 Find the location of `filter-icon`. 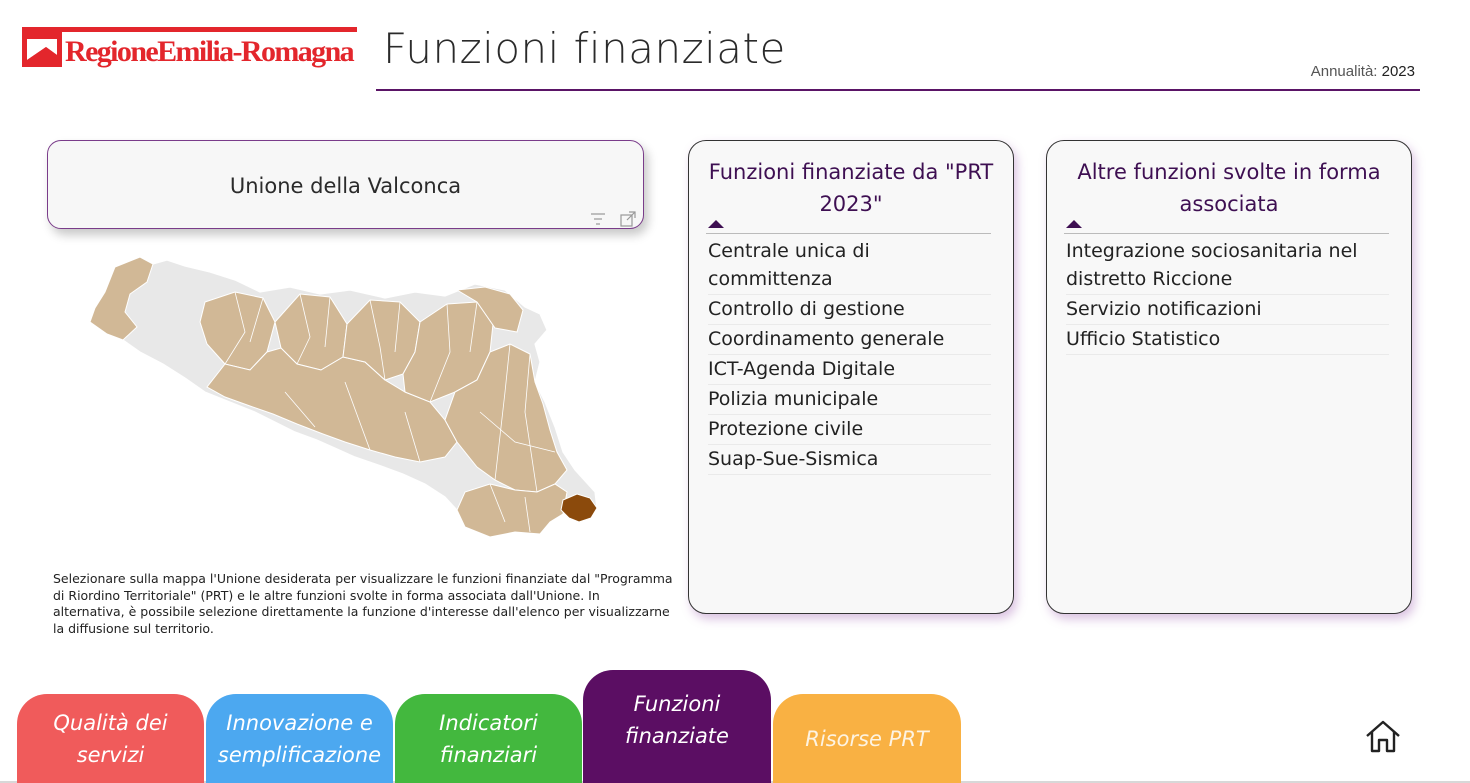

filter-icon is located at coordinates (598, 219).